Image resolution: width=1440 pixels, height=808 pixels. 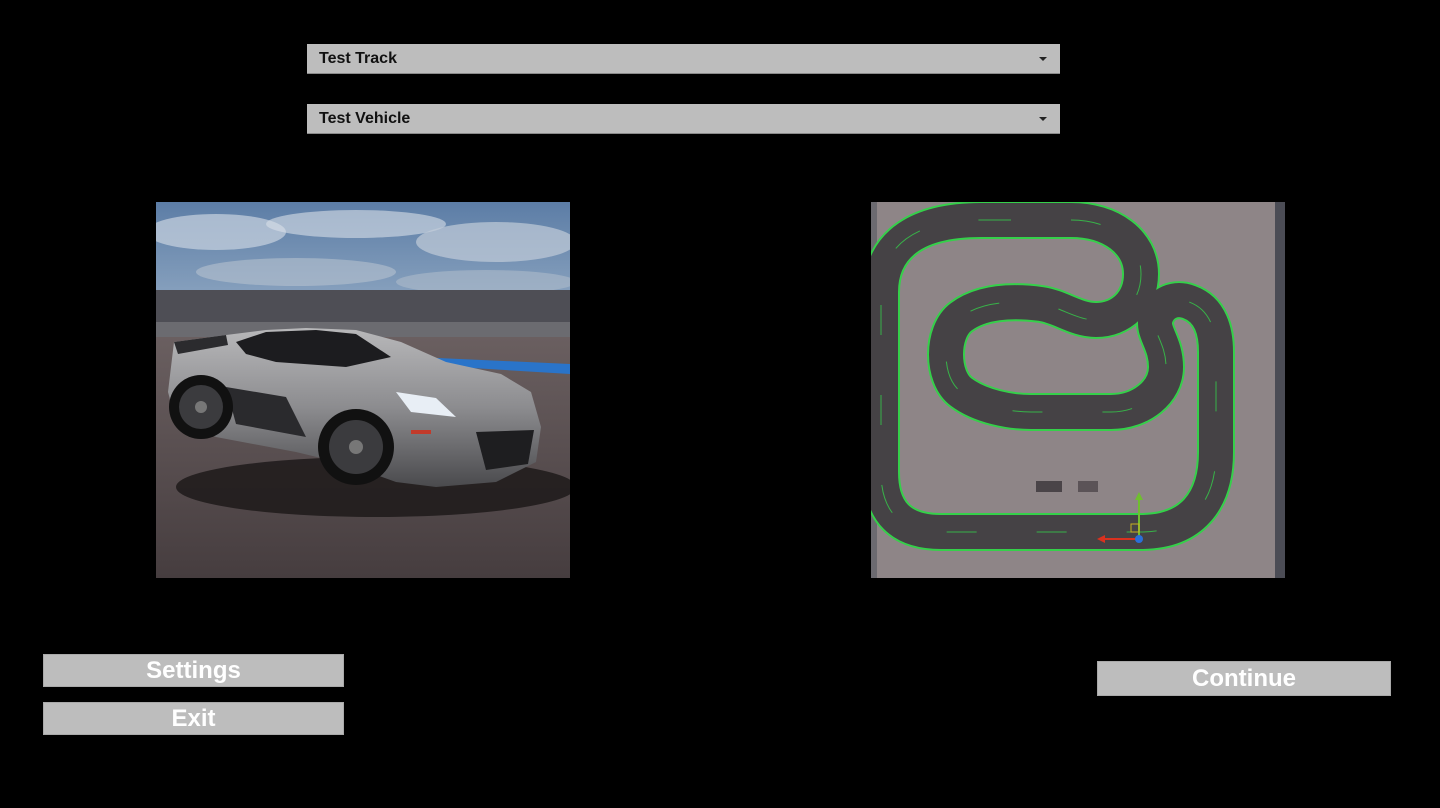 I want to click on vehicle-dropdown-value: Test Vehicle, so click(x=365, y=118).